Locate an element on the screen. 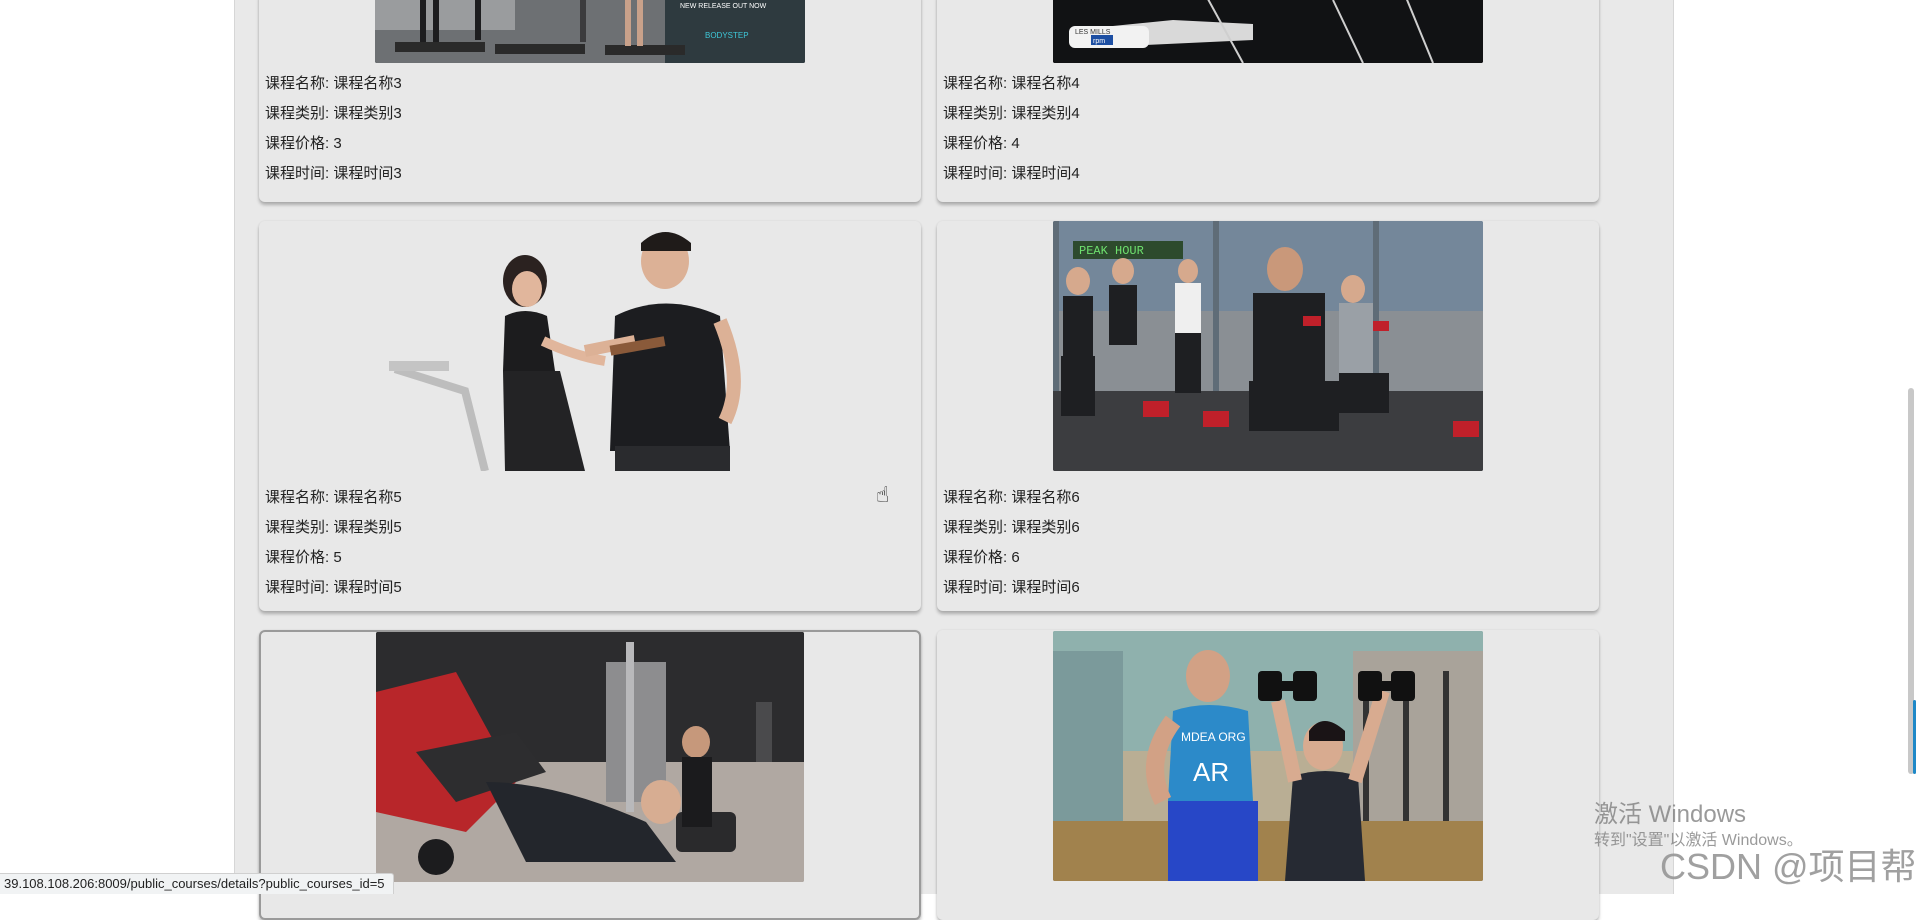 This screenshot has height=920, width=1916. csdn-watermark: CSDN @项目帮 is located at coordinates (1788, 864).